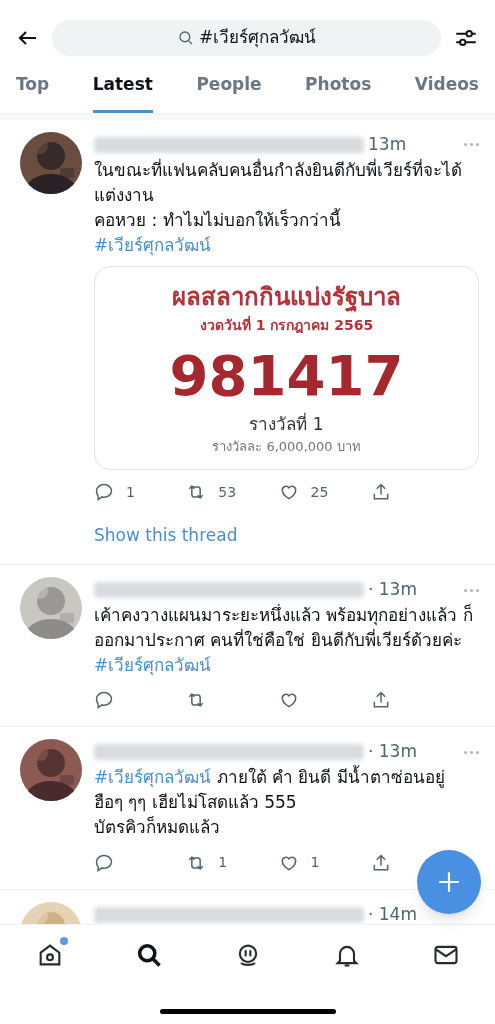 The height and width of the screenshot is (1024, 495). Describe the element at coordinates (229, 88) in the screenshot. I see `tab: People` at that location.